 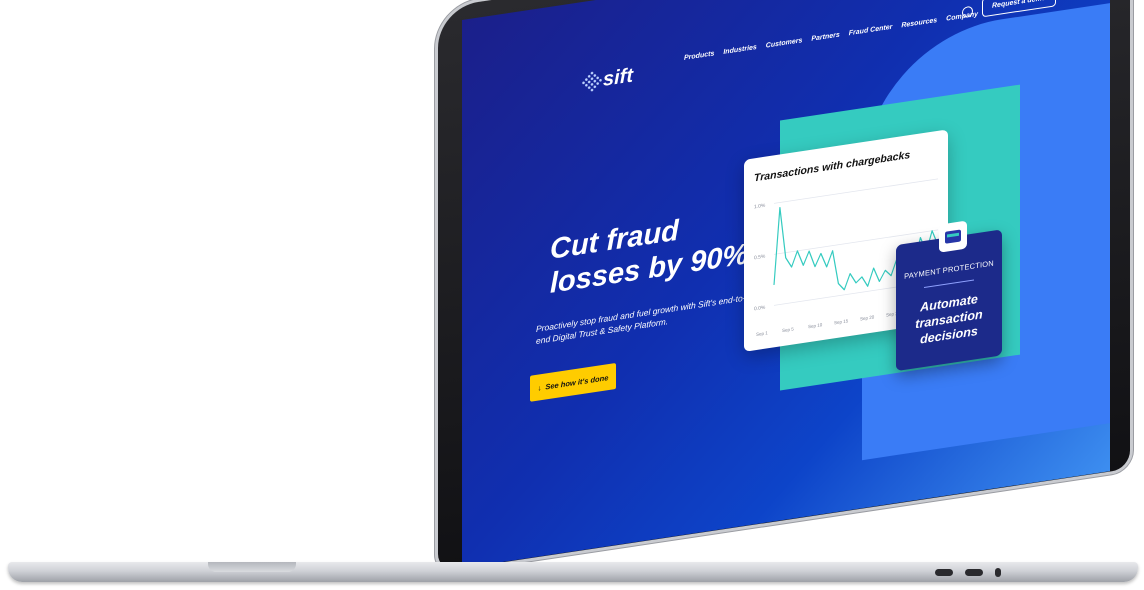 I want to click on logo-text: sift, so click(x=618, y=77).